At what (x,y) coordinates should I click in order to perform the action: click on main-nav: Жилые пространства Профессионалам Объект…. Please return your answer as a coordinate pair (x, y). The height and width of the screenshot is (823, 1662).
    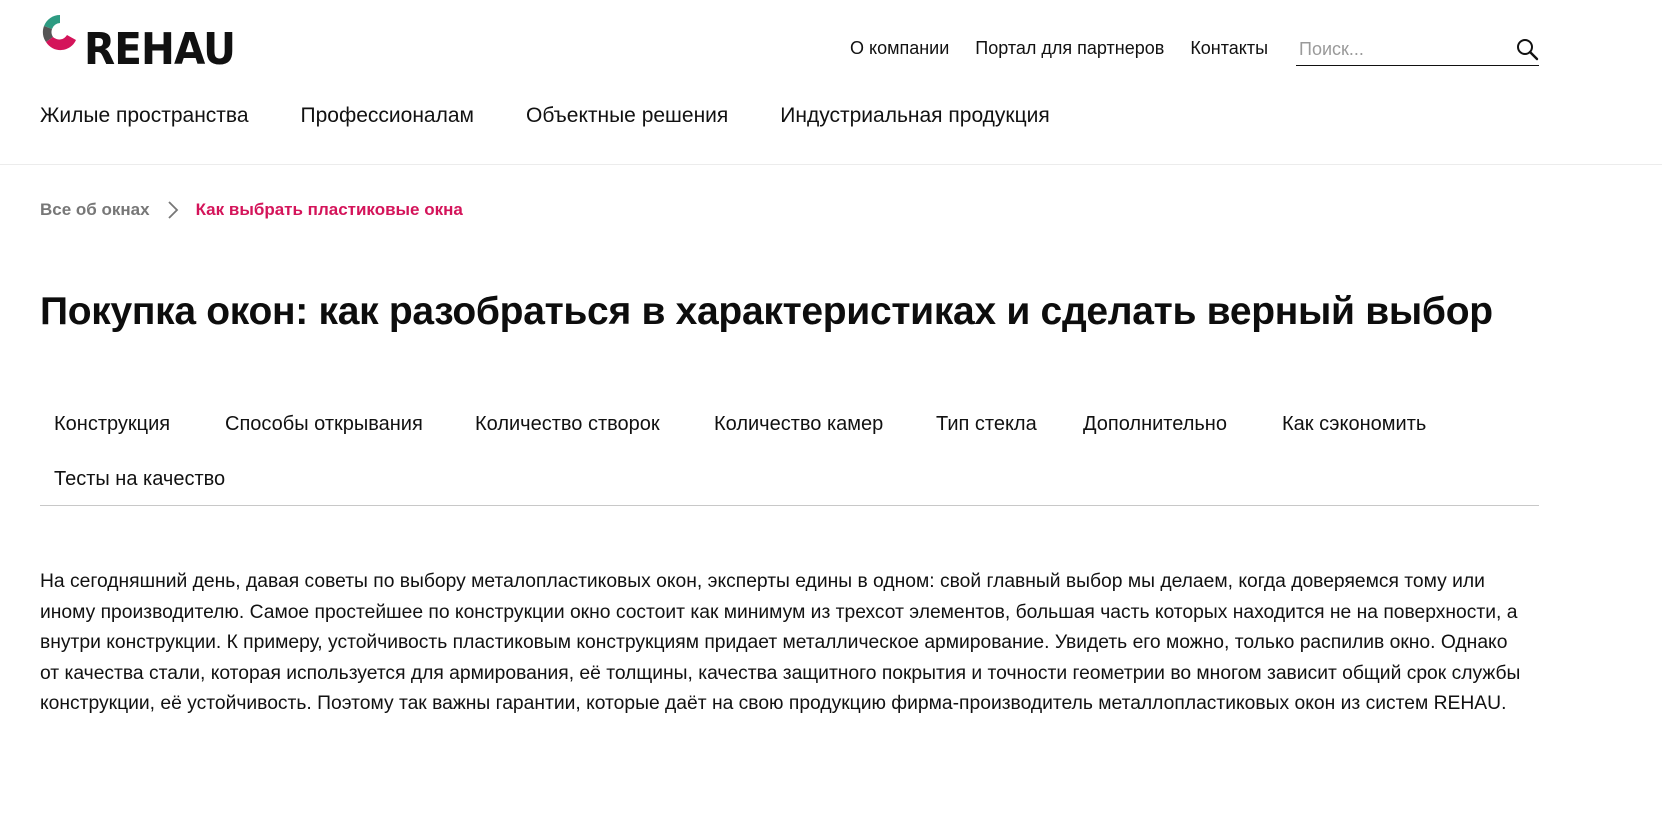
    Looking at the image, I should click on (545, 116).